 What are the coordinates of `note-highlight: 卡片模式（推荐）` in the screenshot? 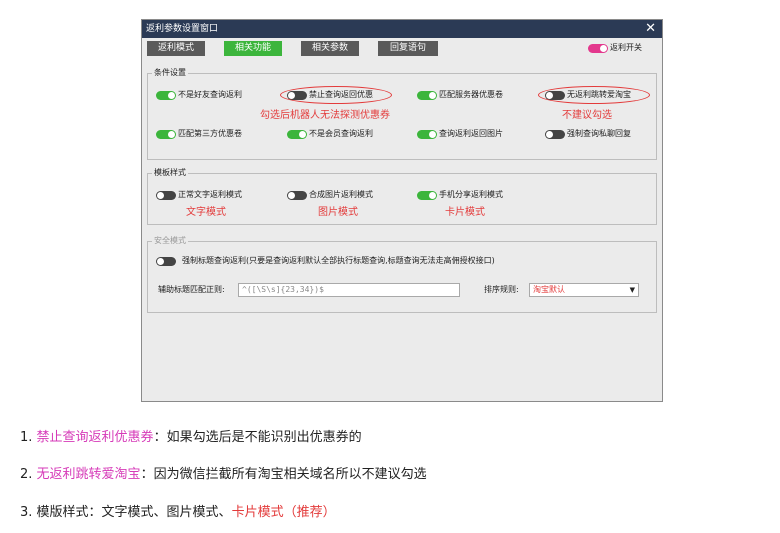 It's located at (283, 512).